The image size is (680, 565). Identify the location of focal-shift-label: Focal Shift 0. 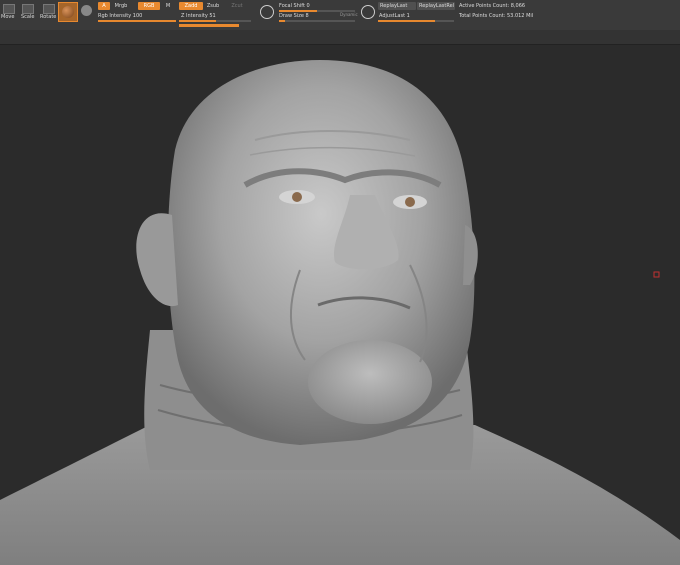
(294, 6).